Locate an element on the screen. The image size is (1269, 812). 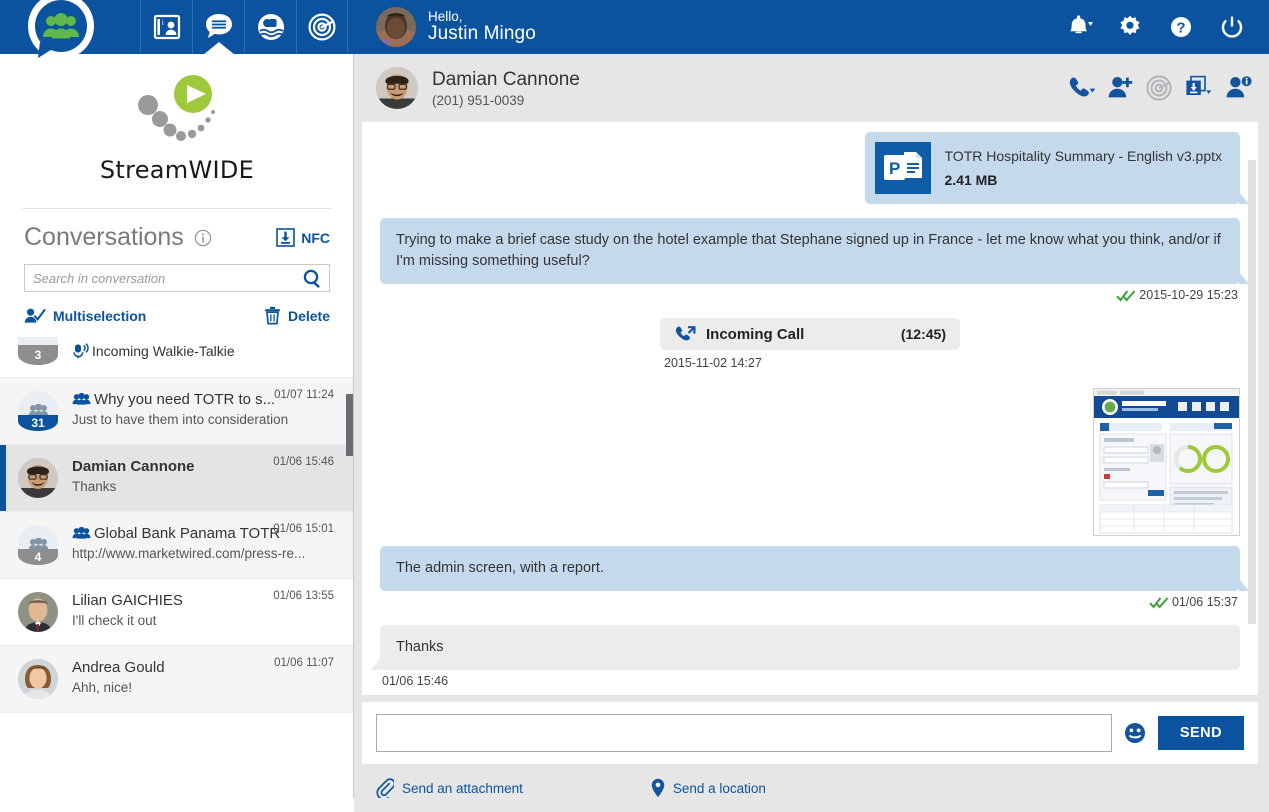
text-message: Thanks is located at coordinates (805, 648).